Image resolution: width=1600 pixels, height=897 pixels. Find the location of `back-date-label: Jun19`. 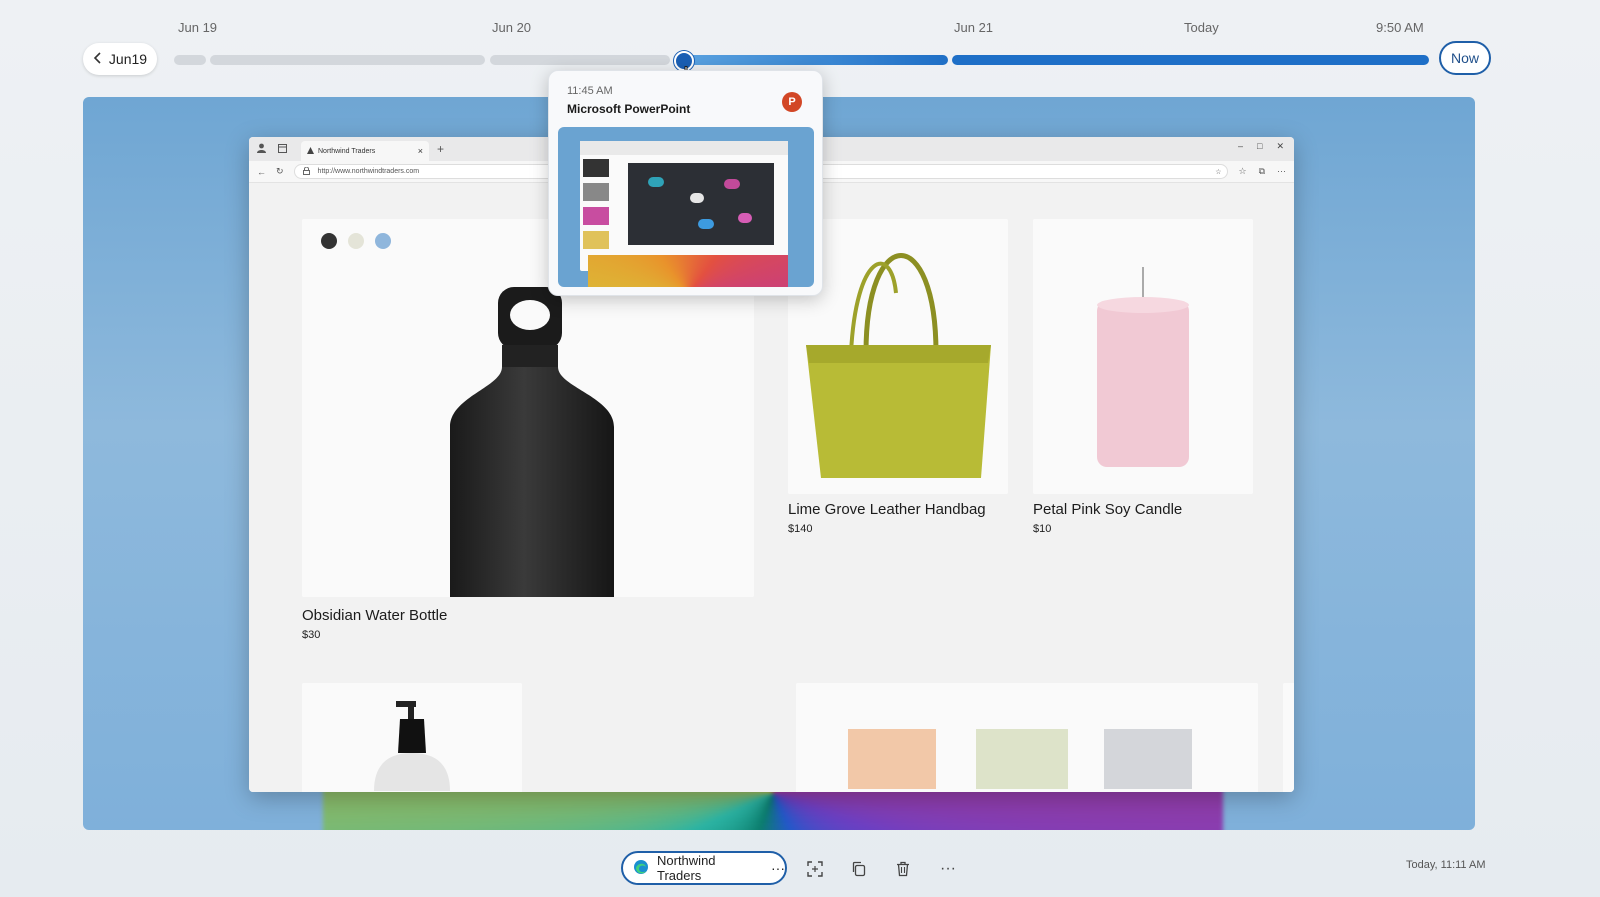

back-date-label: Jun19 is located at coordinates (128, 59).